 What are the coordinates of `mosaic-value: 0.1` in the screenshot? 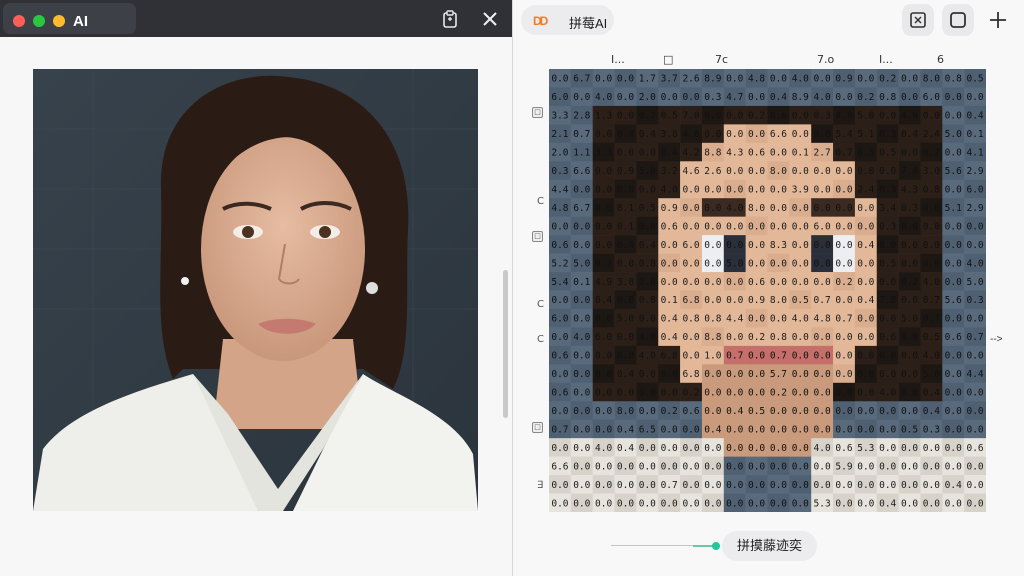 It's located at (625, 226).